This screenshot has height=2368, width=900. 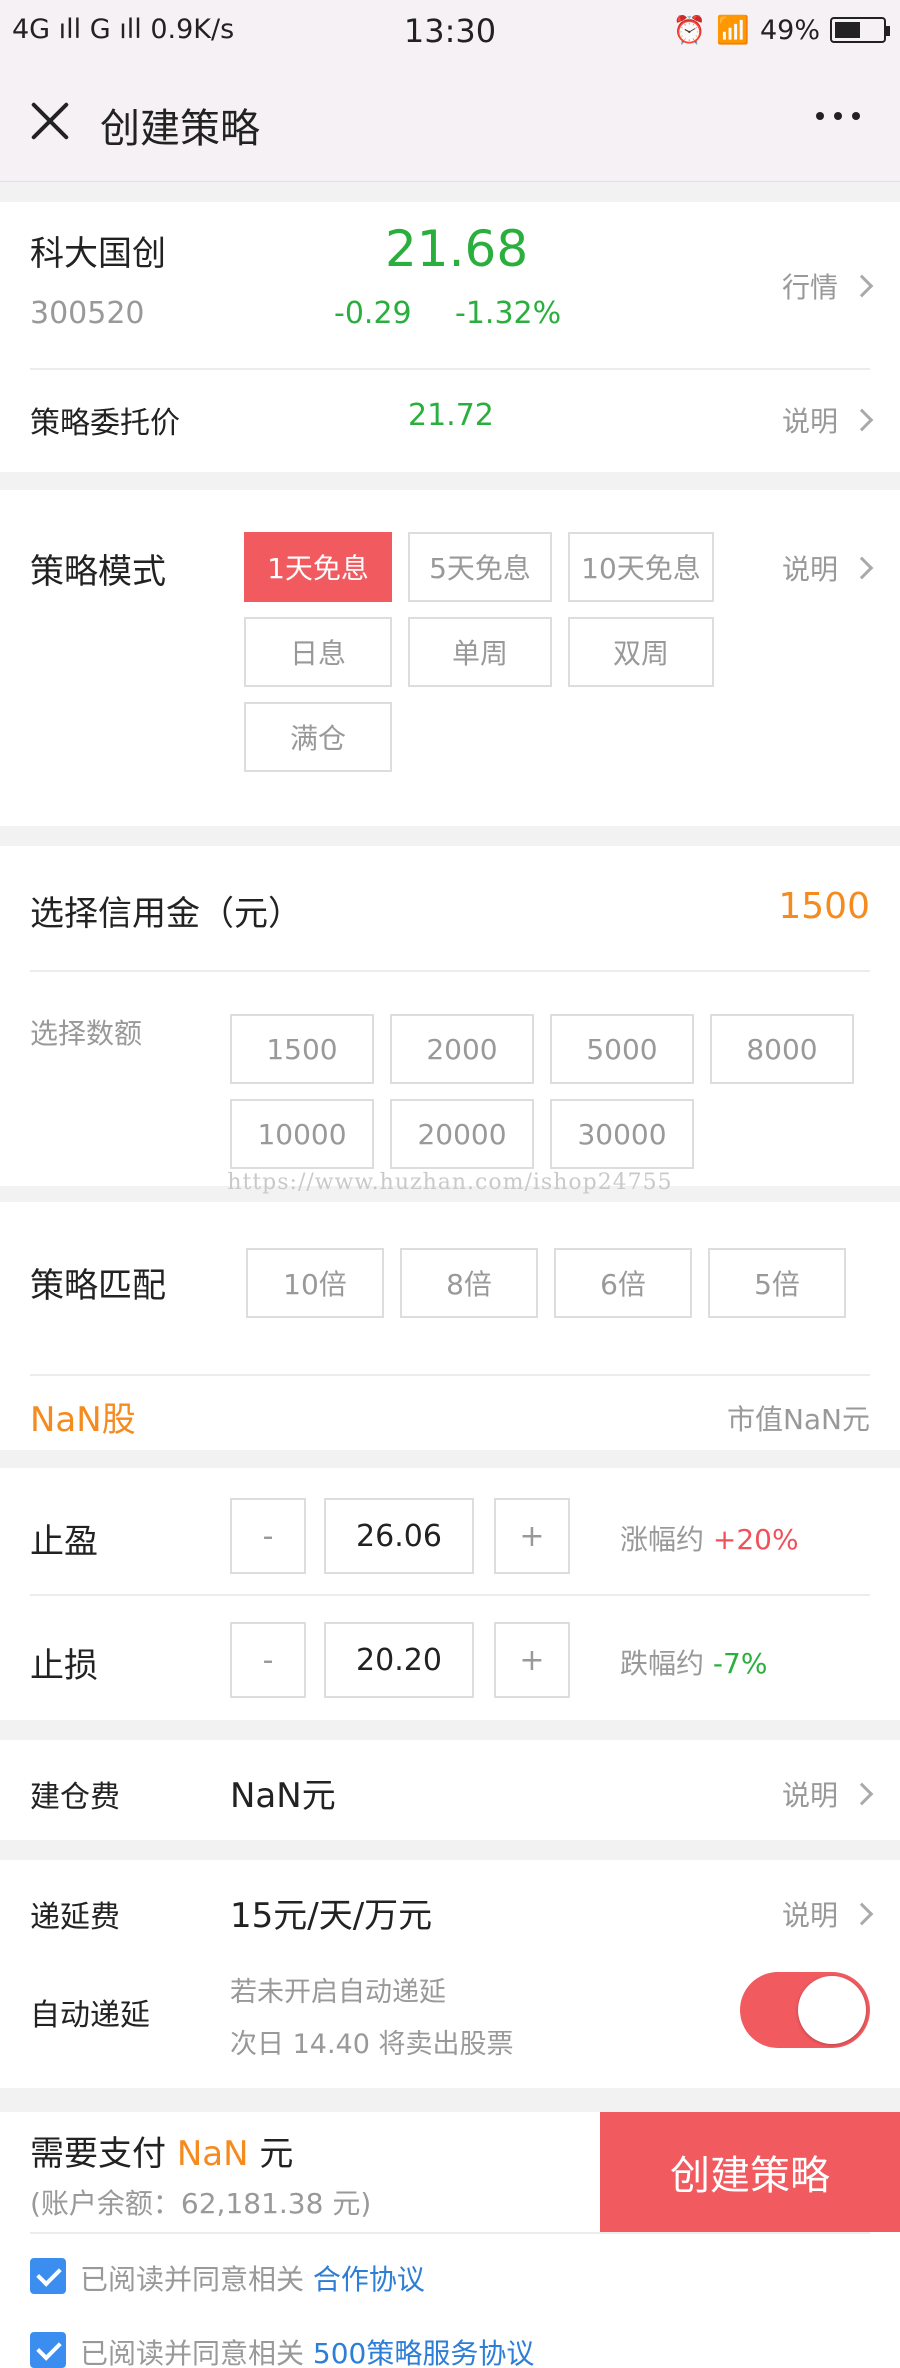 What do you see at coordinates (64, 1542) in the screenshot?
I see `take-profit-label: 止盈` at bounding box center [64, 1542].